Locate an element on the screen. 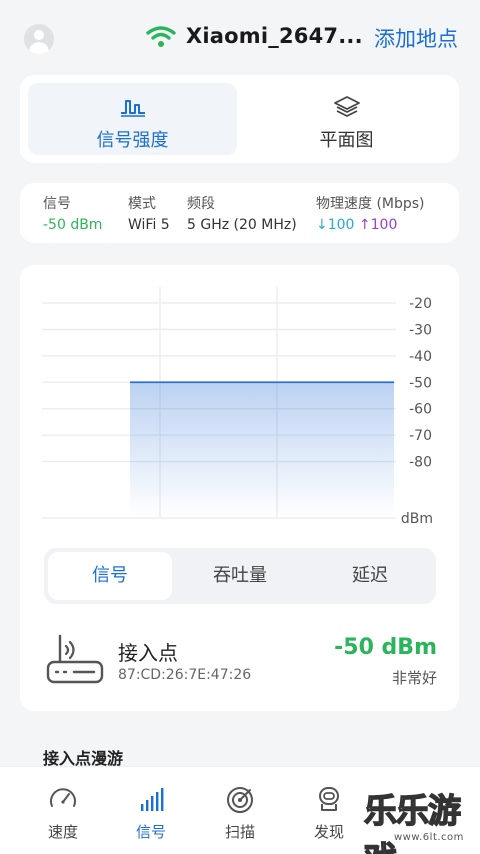 The height and width of the screenshot is (854, 480). top-bar: Xiaomi_2647... 添加地点 is located at coordinates (240, 36).